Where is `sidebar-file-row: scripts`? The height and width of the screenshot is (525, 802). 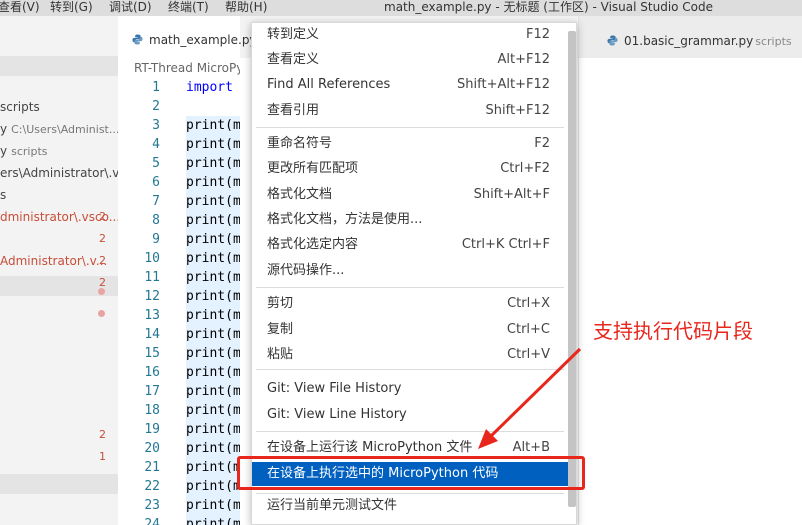 sidebar-file-row: scripts is located at coordinates (59, 107).